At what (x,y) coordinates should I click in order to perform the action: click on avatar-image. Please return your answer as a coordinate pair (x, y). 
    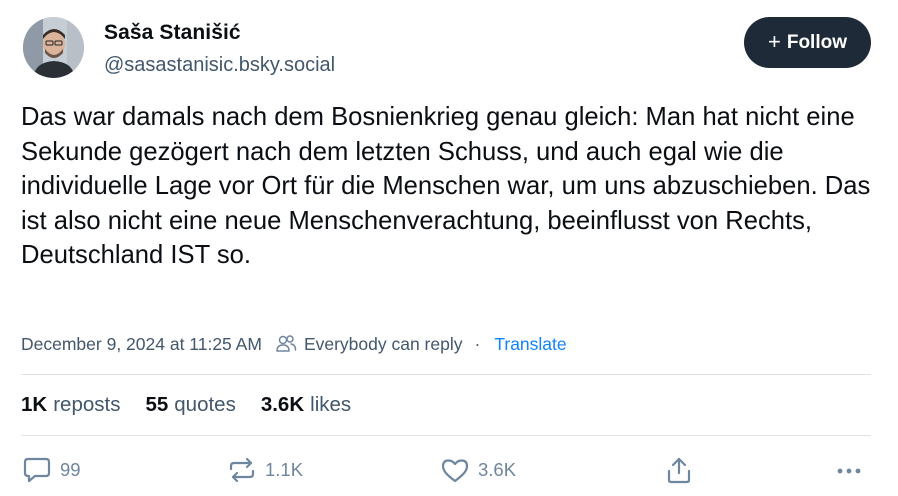
    Looking at the image, I should click on (53, 47).